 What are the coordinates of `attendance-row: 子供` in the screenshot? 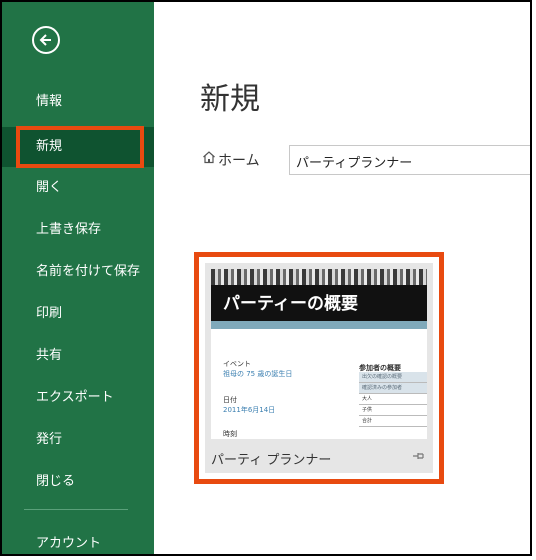 It's located at (393, 410).